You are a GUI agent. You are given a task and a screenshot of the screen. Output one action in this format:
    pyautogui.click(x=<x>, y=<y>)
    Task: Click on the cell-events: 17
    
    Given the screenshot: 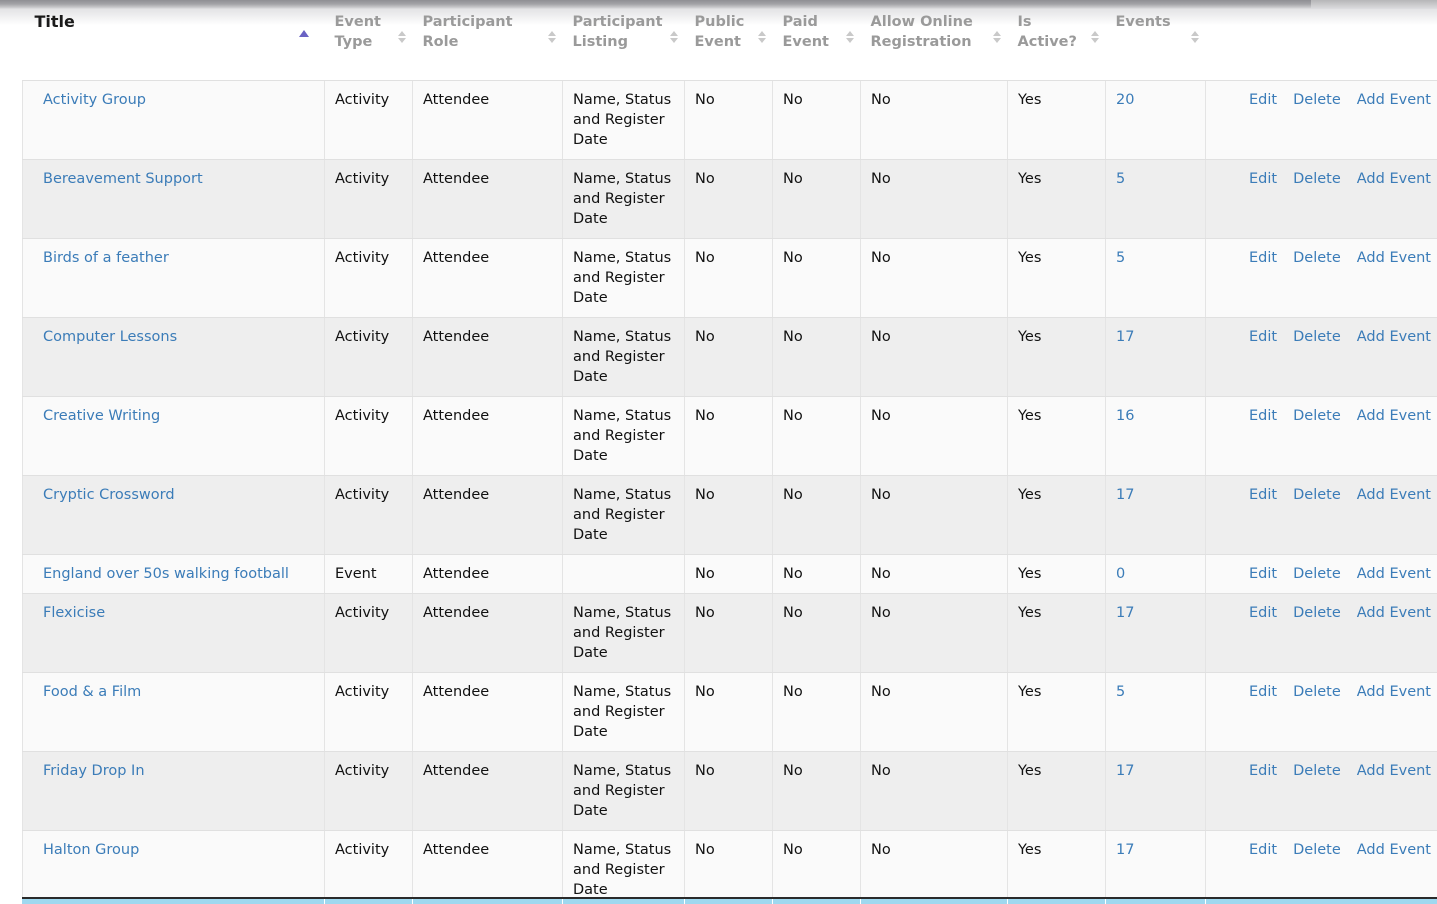 What is the action you would take?
    pyautogui.click(x=1155, y=867)
    